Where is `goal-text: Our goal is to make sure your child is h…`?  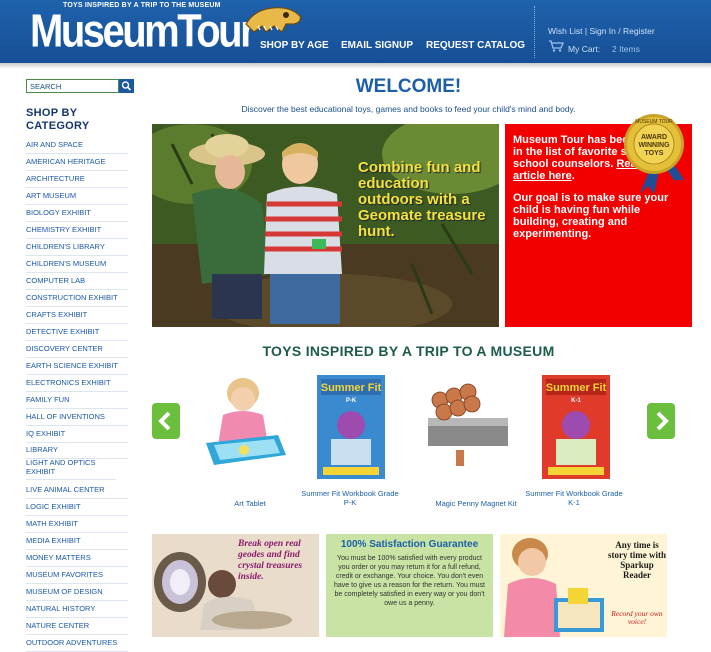
goal-text: Our goal is to make sure your child is h… is located at coordinates (591, 216).